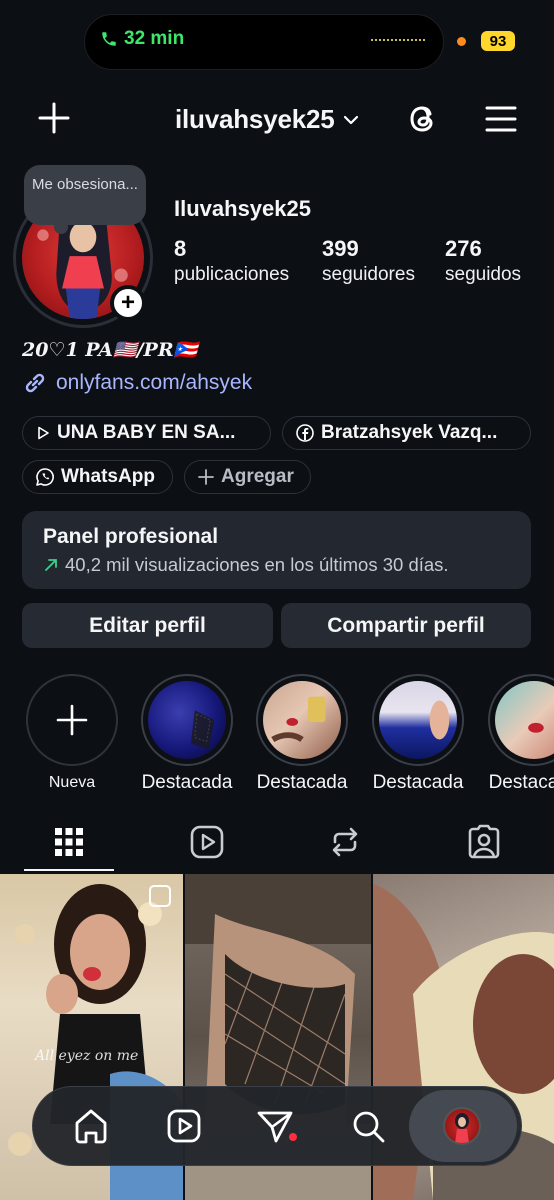 This screenshot has height=1200, width=554. What do you see at coordinates (275, 1126) in the screenshot?
I see `direct-icon` at bounding box center [275, 1126].